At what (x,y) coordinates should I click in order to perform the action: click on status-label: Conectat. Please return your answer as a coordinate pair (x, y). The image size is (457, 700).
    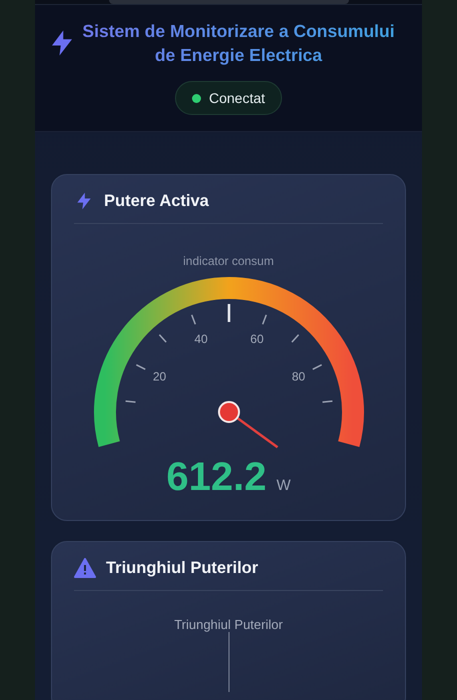
    Looking at the image, I should click on (237, 98).